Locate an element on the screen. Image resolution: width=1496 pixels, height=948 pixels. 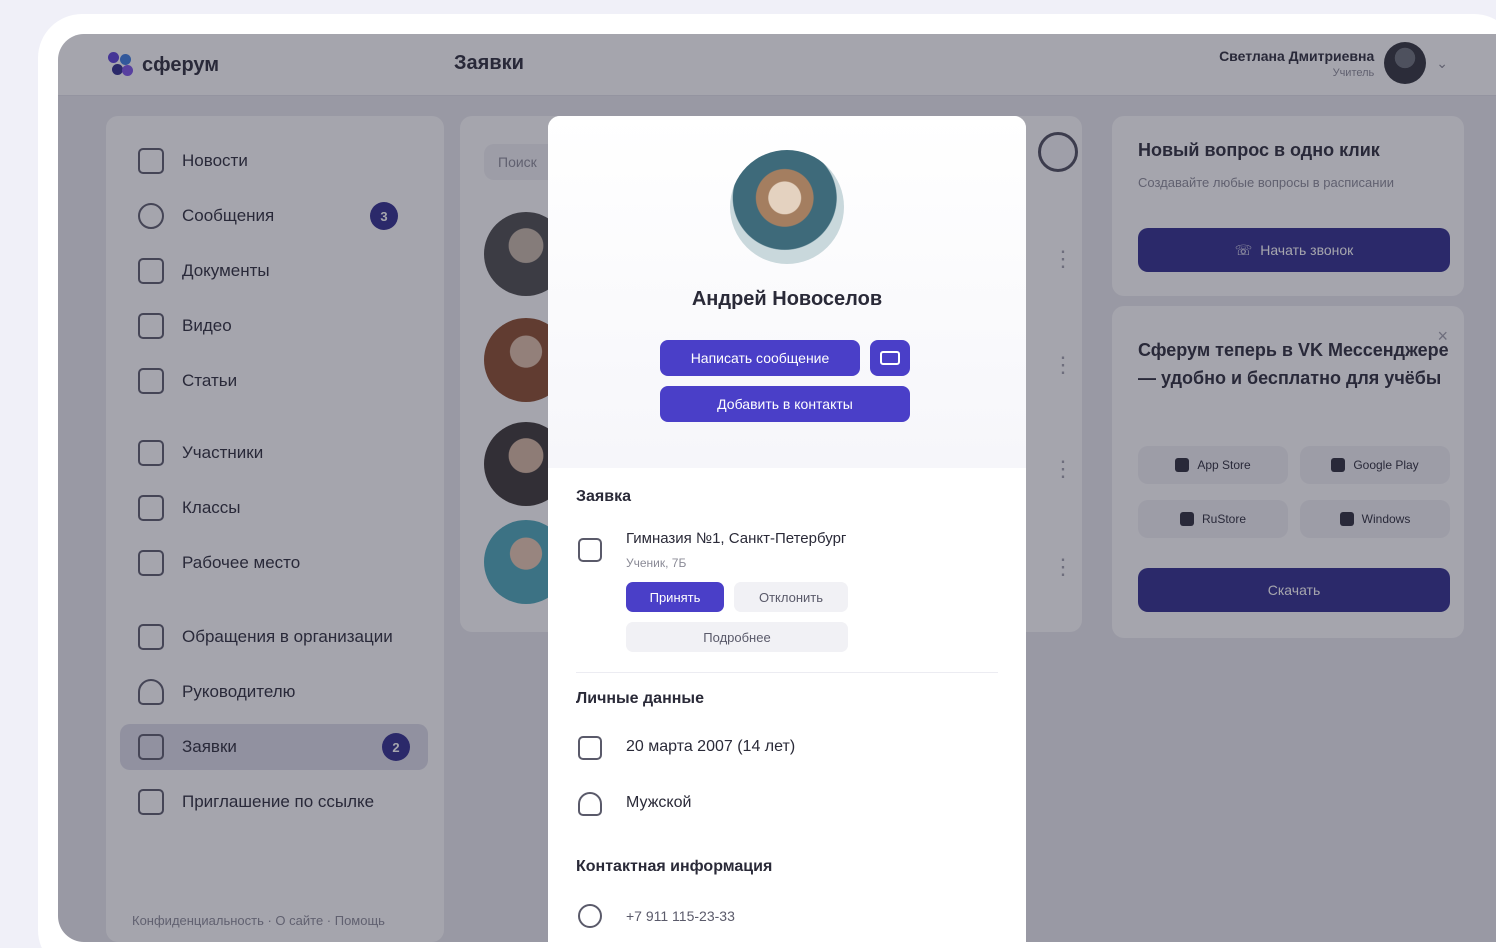
gender: Мужской is located at coordinates (659, 802).